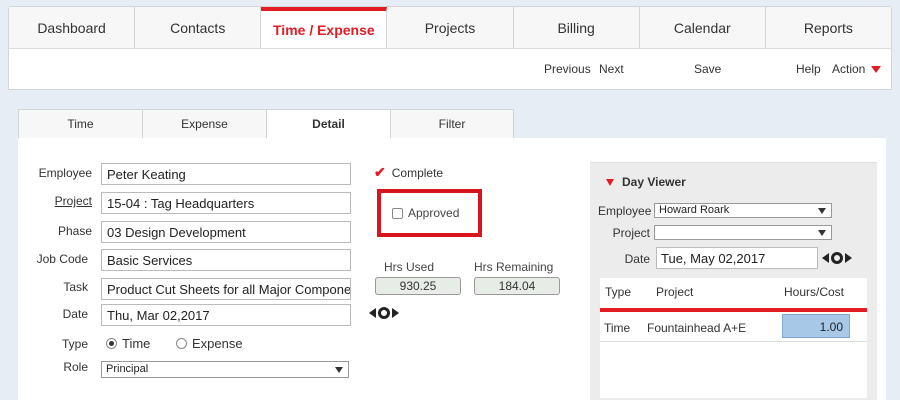 This screenshot has height=400, width=900. What do you see at coordinates (181, 343) in the screenshot?
I see `radio-unchecked-icon` at bounding box center [181, 343].